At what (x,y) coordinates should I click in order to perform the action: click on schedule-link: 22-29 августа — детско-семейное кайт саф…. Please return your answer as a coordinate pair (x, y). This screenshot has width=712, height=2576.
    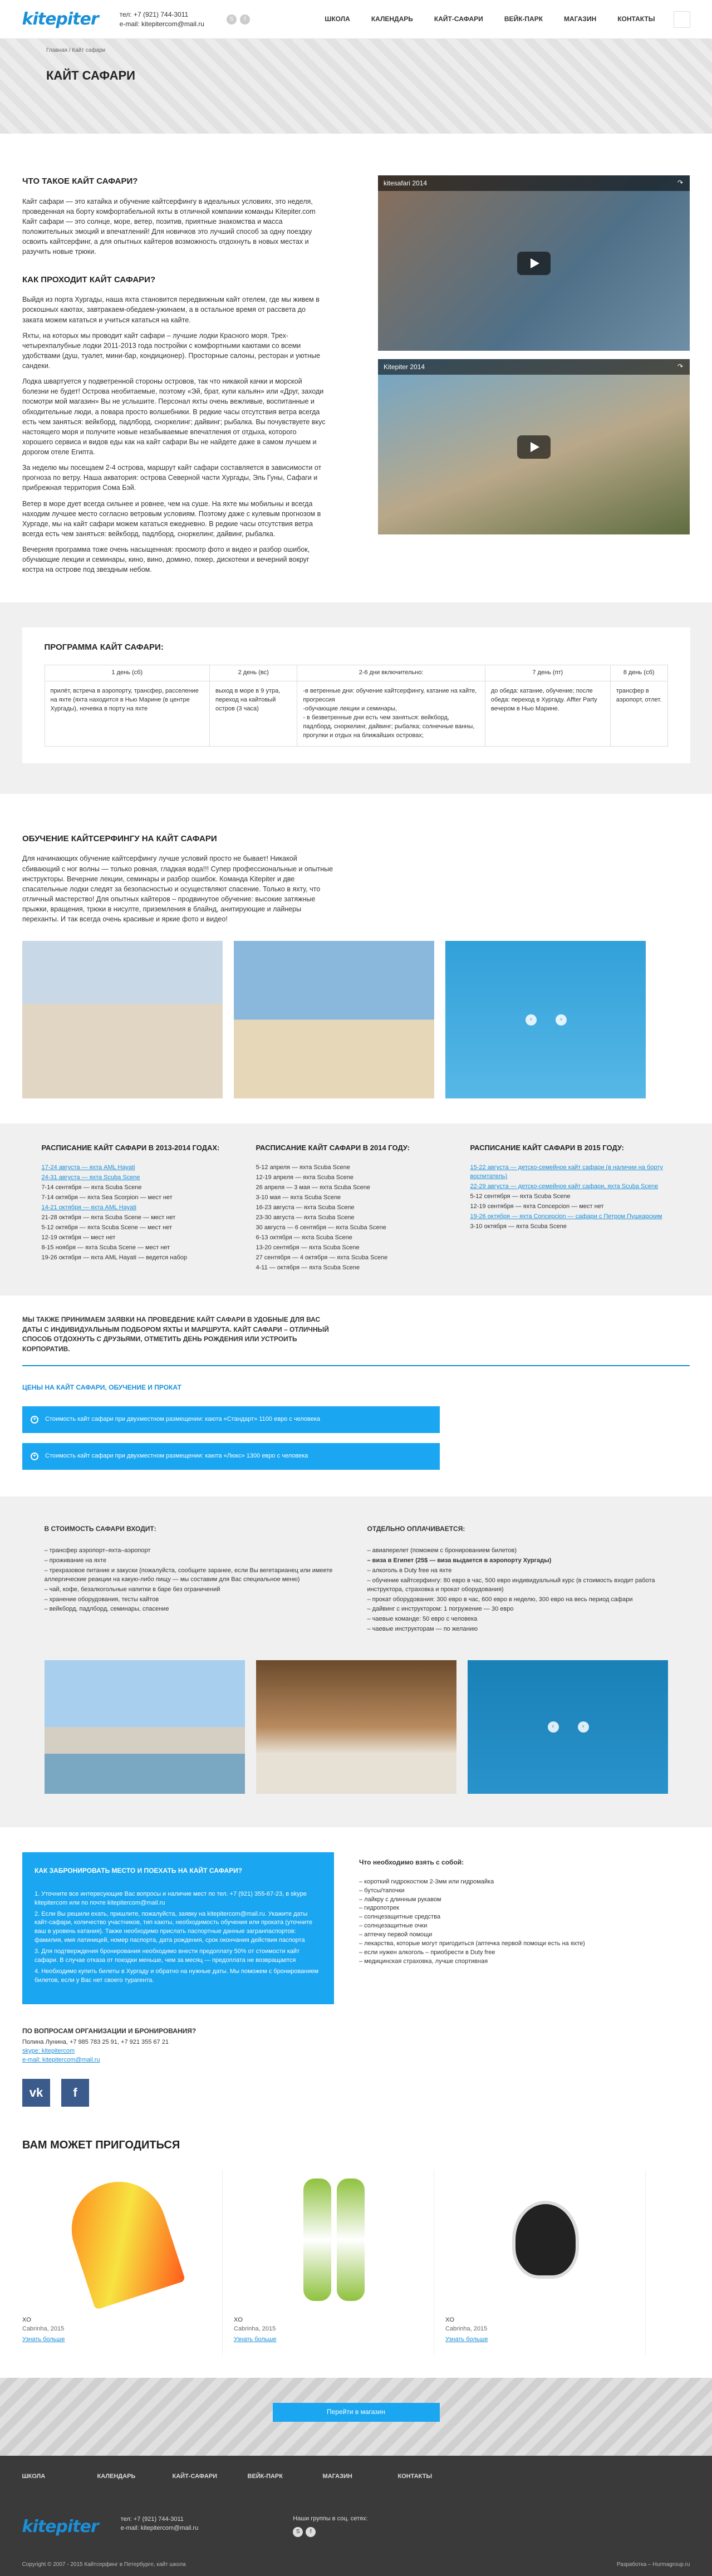
    Looking at the image, I should click on (565, 1186).